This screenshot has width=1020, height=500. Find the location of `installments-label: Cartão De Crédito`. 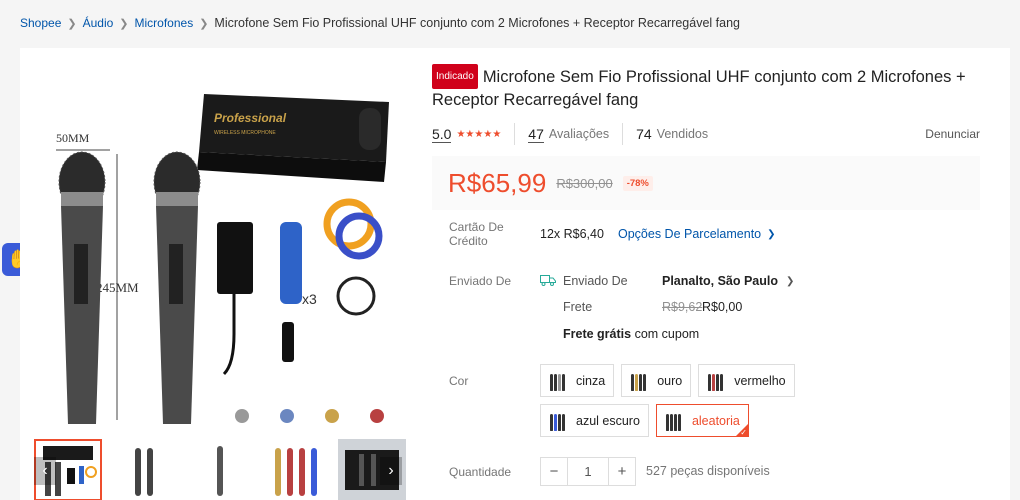

installments-label: Cartão De Crédito is located at coordinates (476, 234).